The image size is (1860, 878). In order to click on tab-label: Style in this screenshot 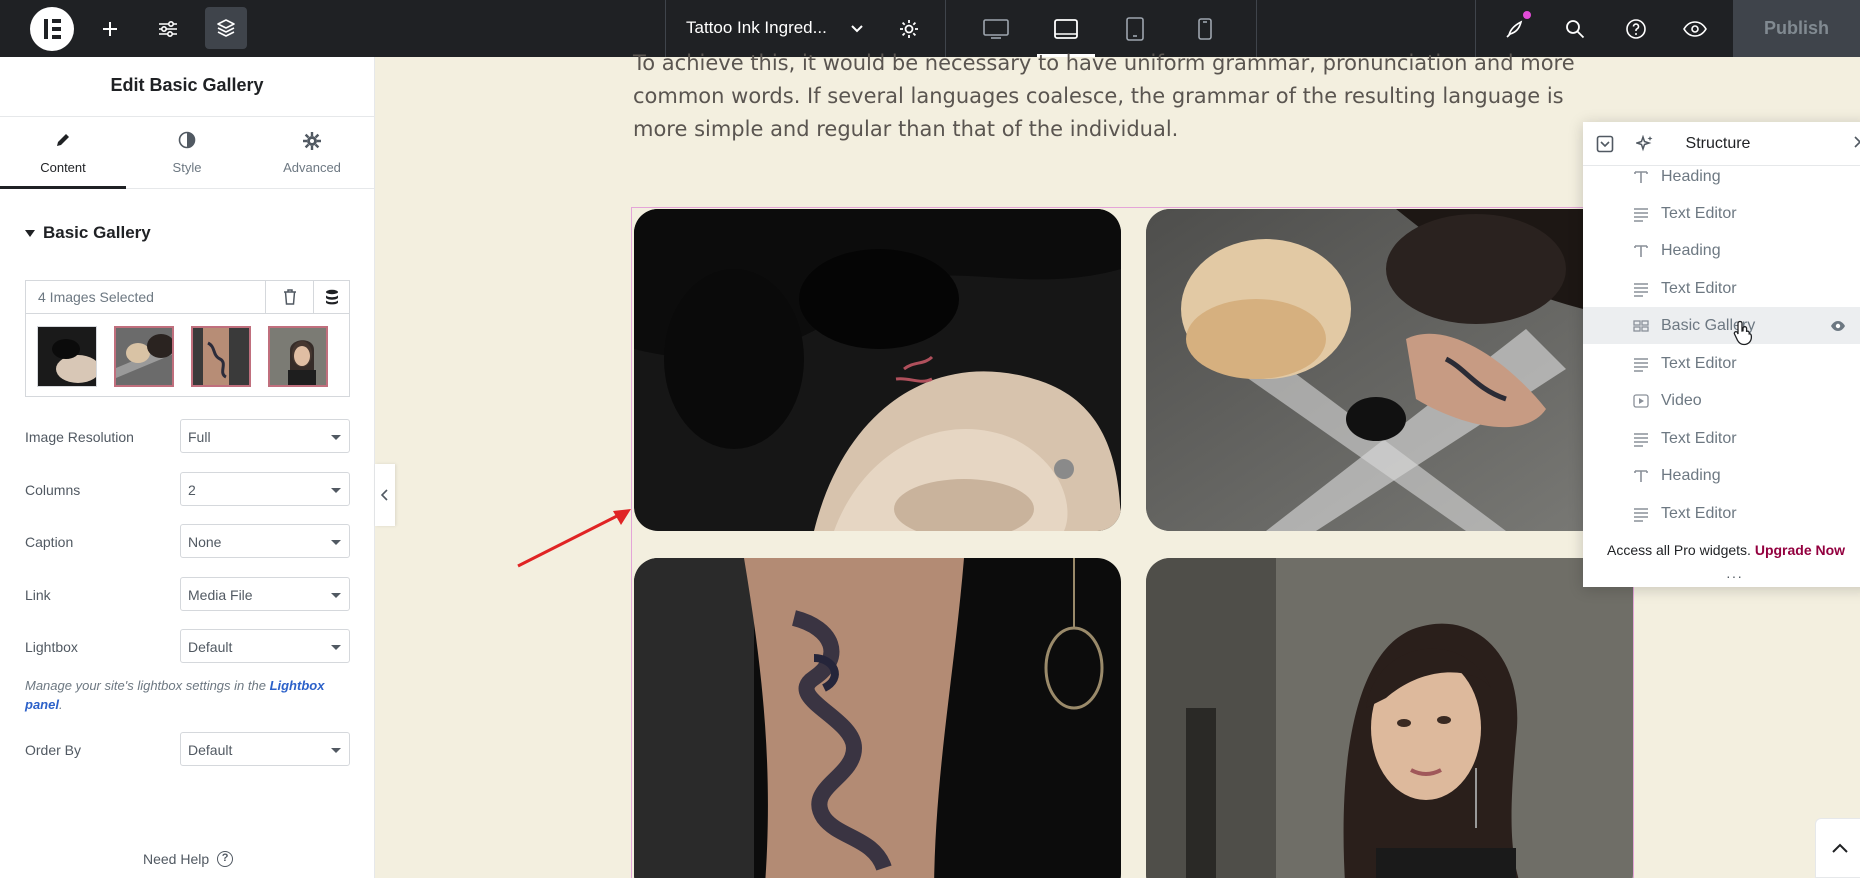, I will do `click(187, 167)`.